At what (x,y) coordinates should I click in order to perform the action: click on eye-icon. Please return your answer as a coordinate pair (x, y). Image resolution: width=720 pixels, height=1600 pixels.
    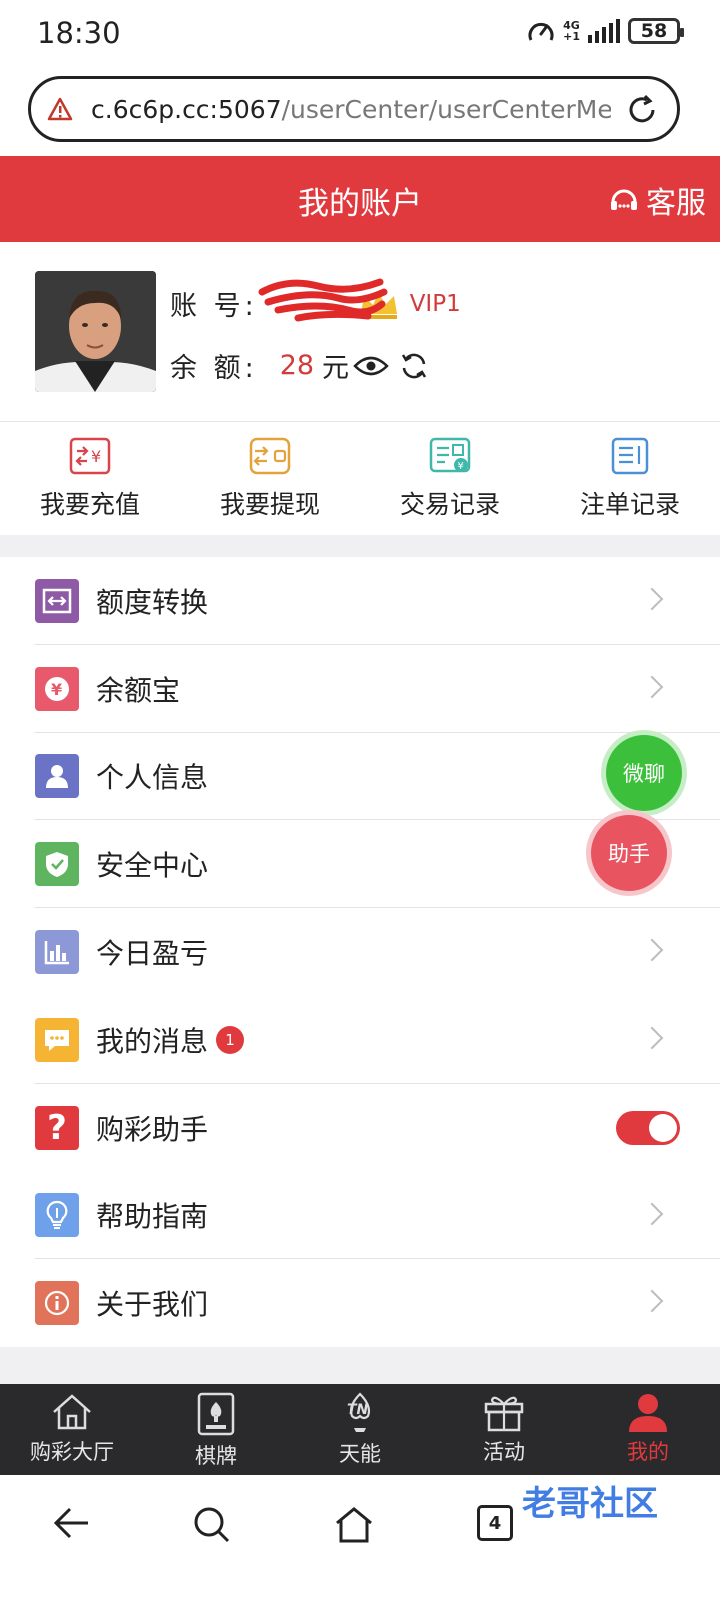
    Looking at the image, I should click on (371, 366).